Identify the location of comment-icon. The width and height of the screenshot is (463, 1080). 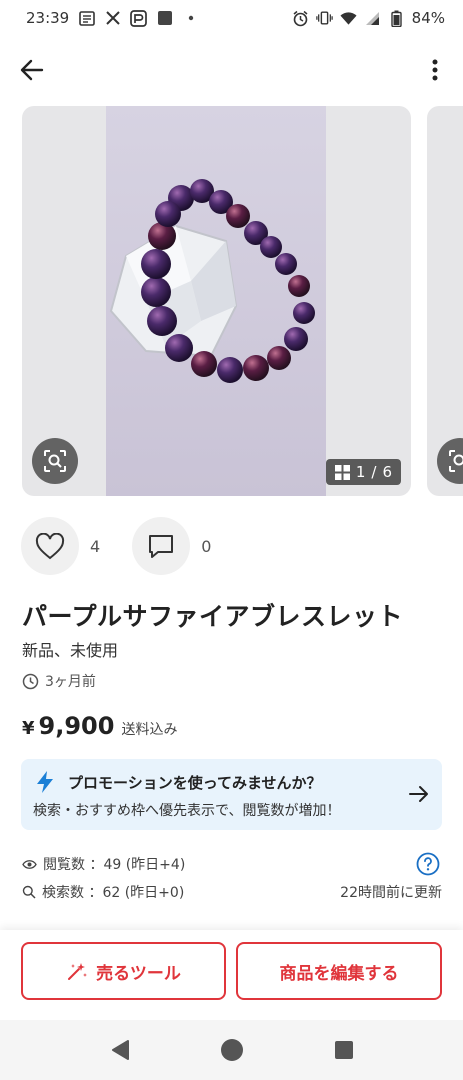
(161, 546).